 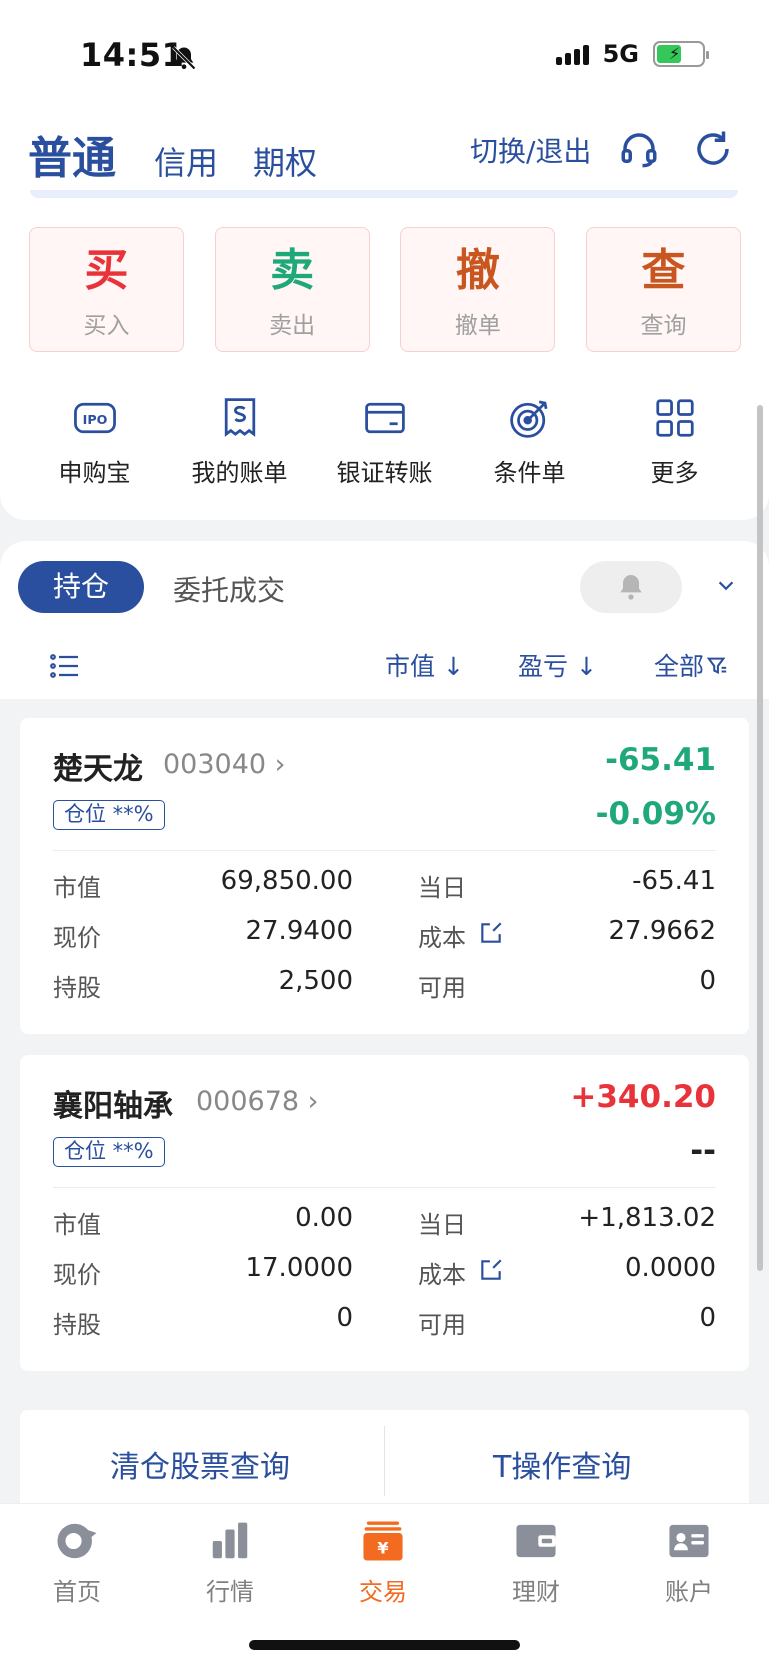 I want to click on sort-market-value: 市值 ↓, so click(x=424, y=665).